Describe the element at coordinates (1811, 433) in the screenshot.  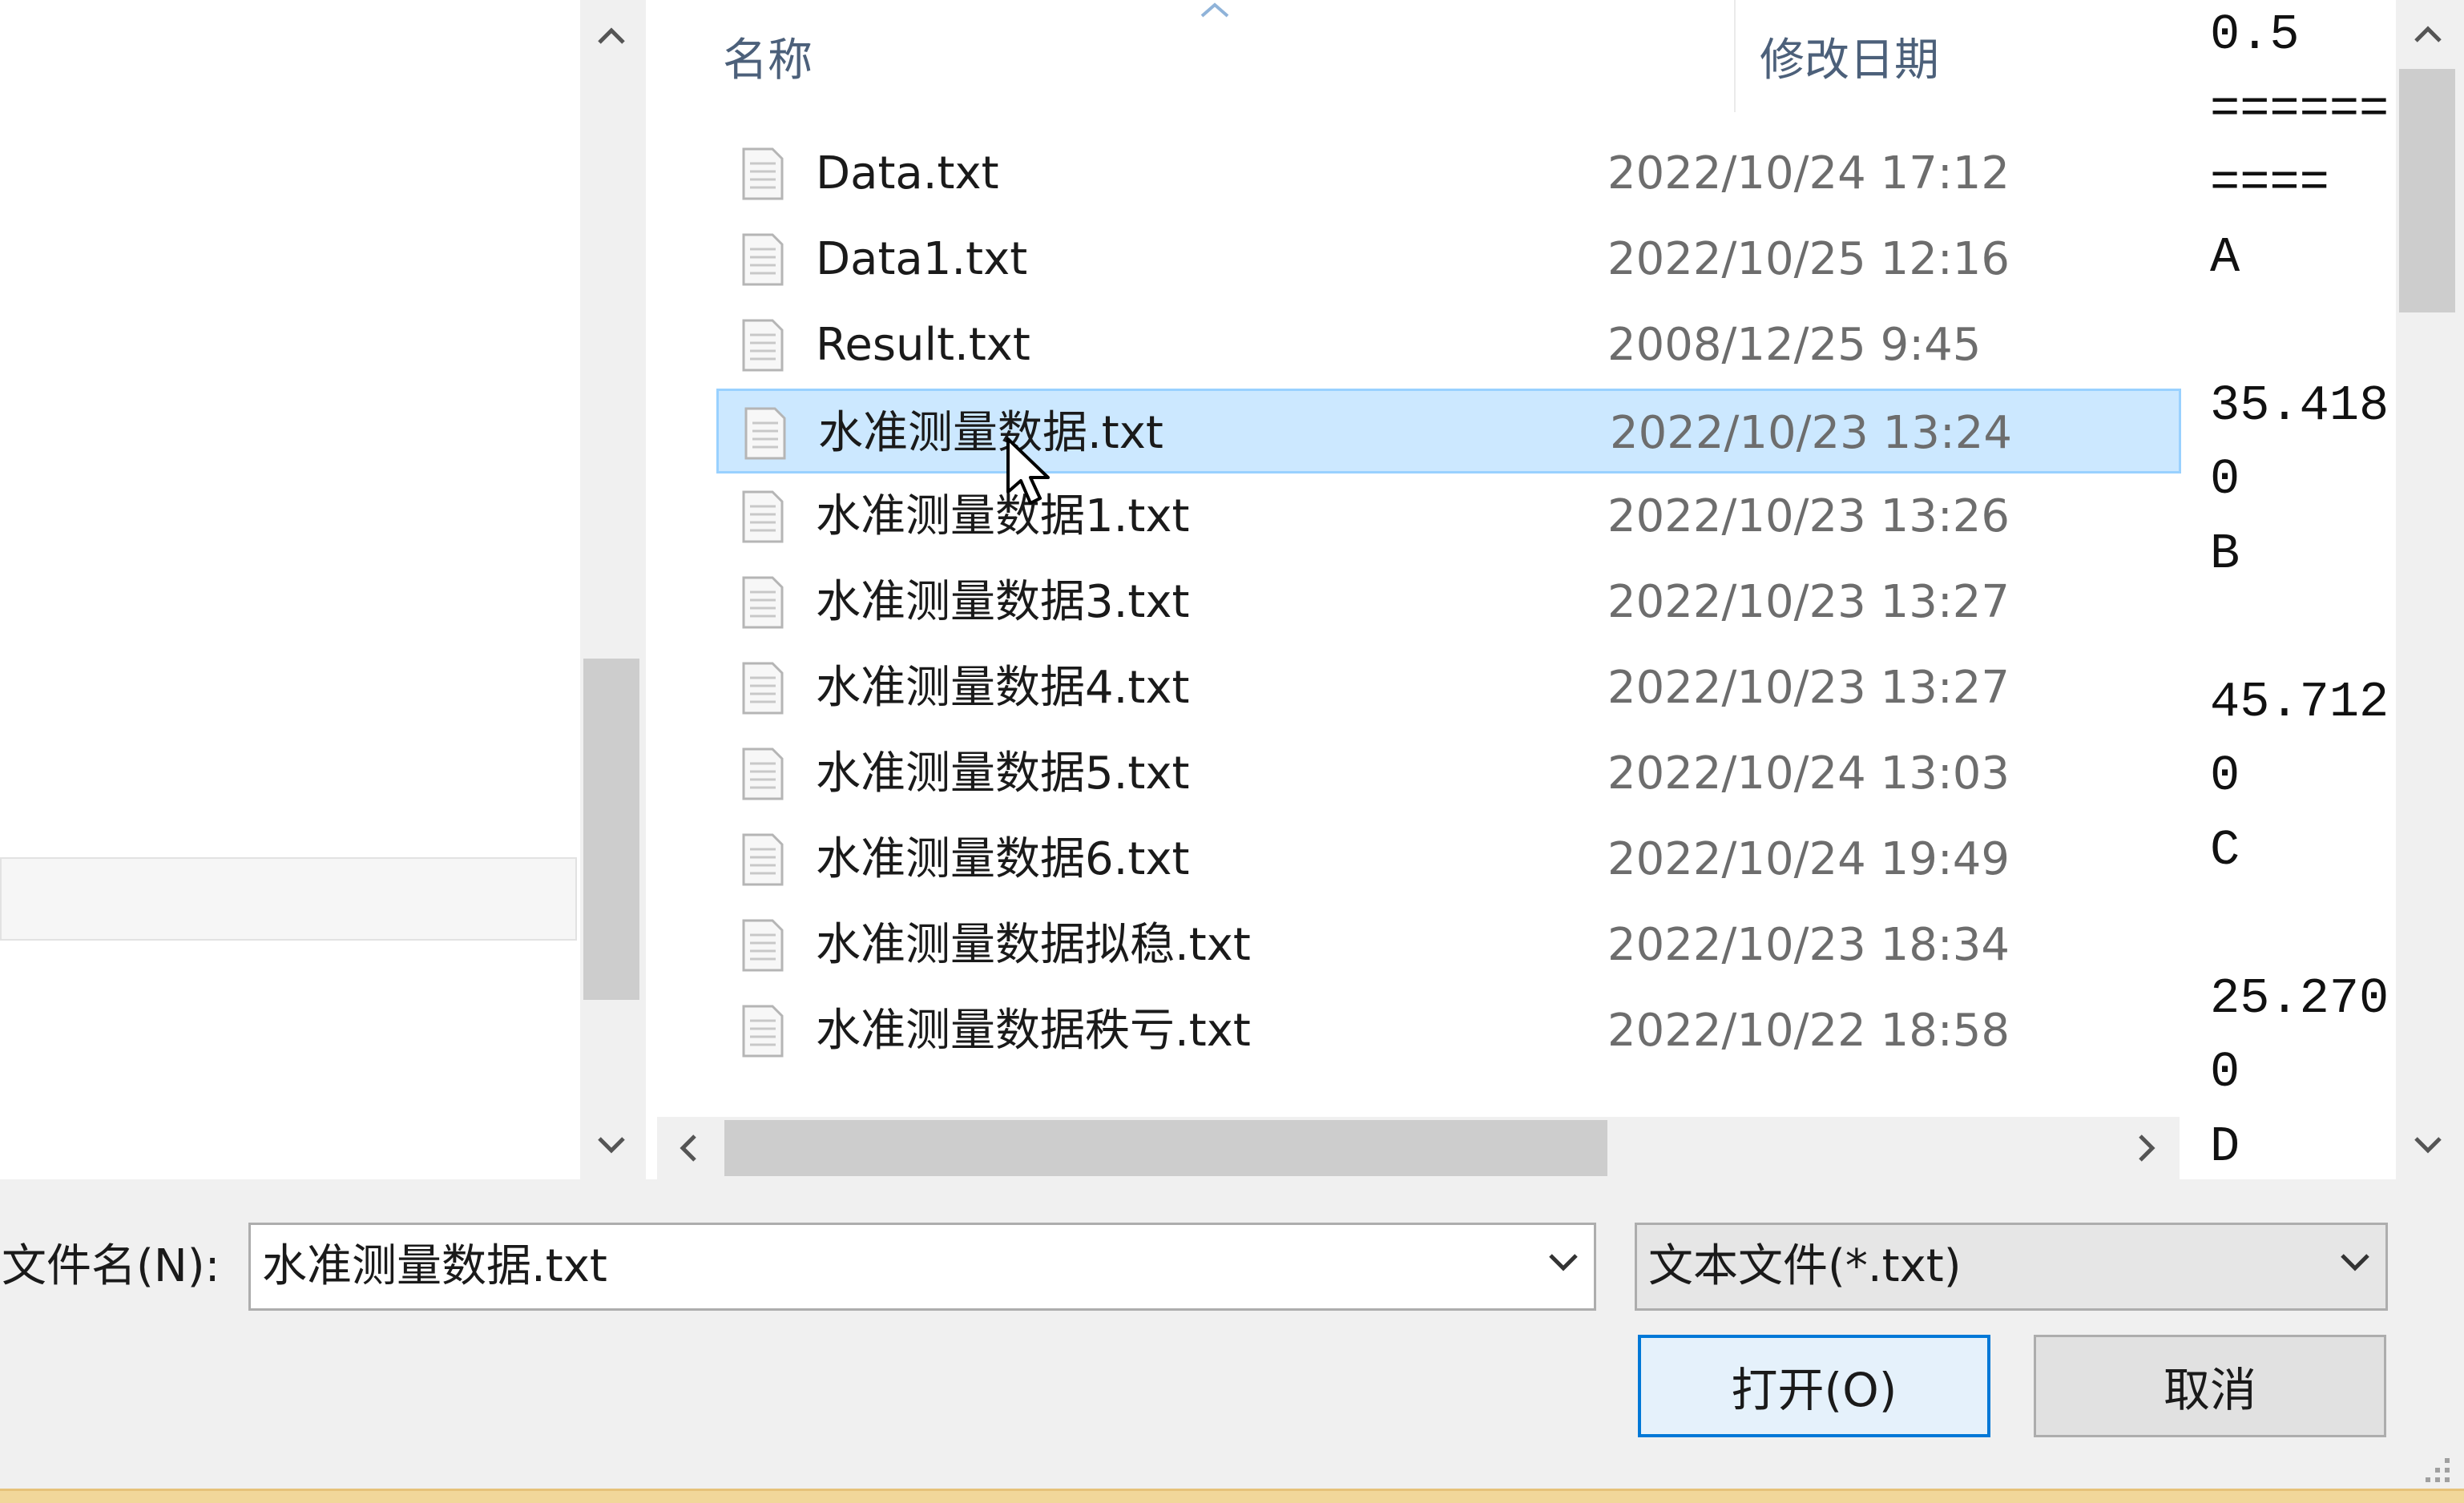
I see `file-modified-date: 2022/10/23 13:24` at that location.